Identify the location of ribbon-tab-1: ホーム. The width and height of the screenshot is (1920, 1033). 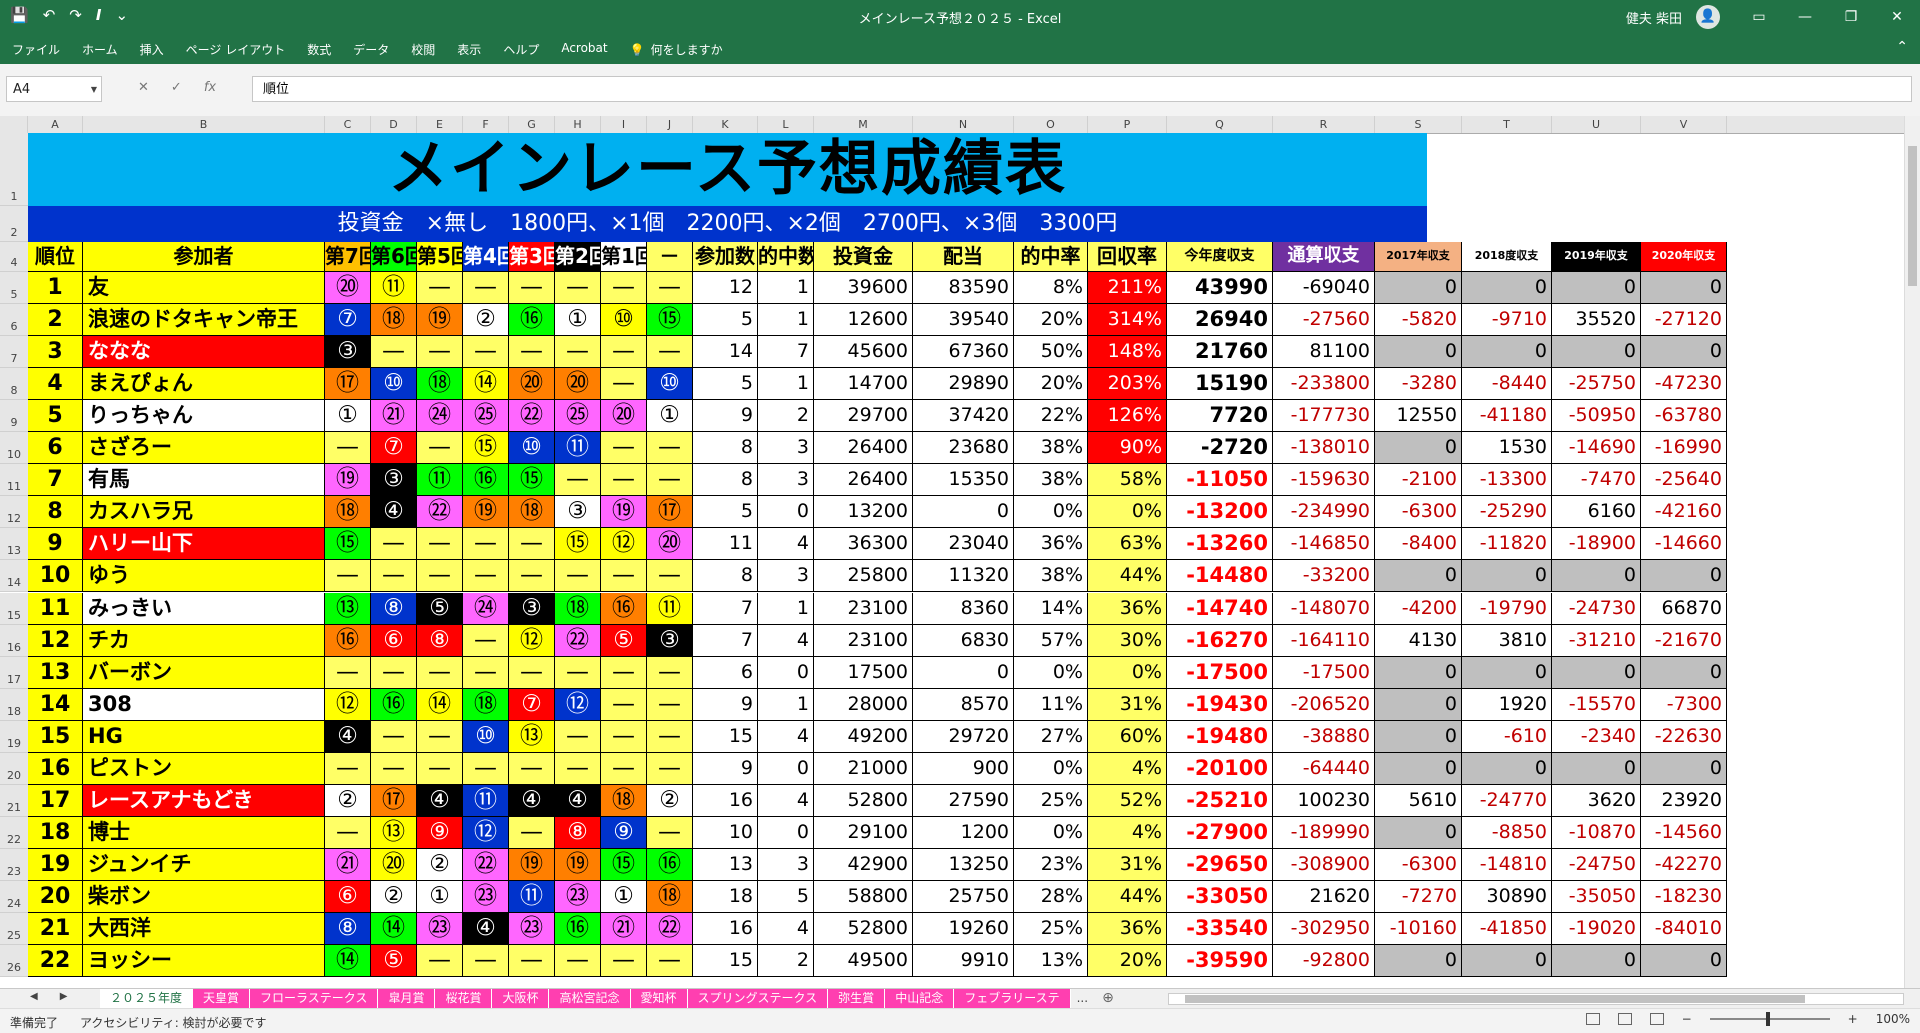
(100, 49).